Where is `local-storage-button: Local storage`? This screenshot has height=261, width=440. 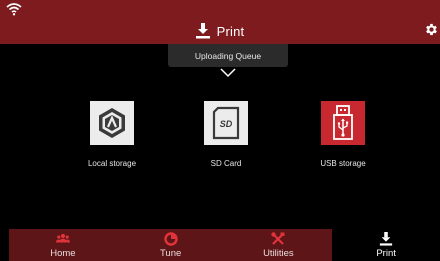 local-storage-button: Local storage is located at coordinates (112, 134).